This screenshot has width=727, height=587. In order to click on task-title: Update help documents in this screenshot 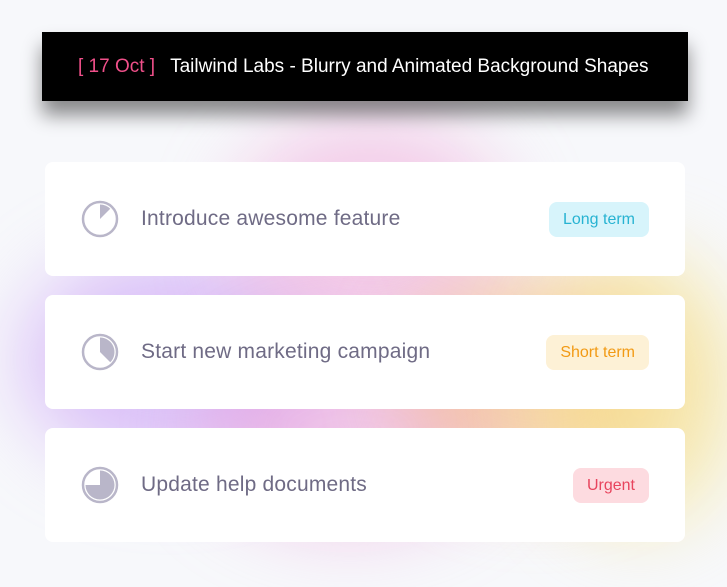, I will do `click(254, 484)`.